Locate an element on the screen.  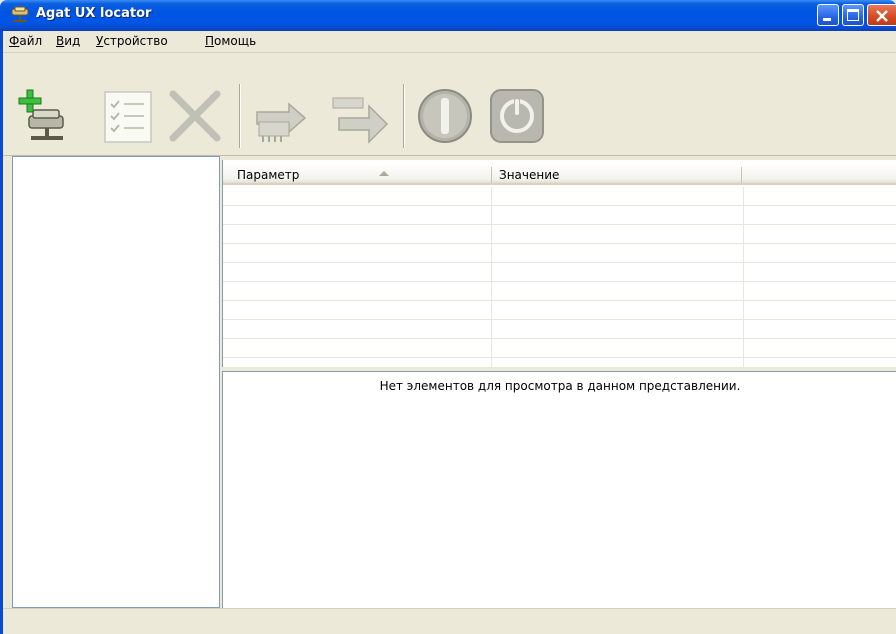
power-button is located at coordinates (517, 116).